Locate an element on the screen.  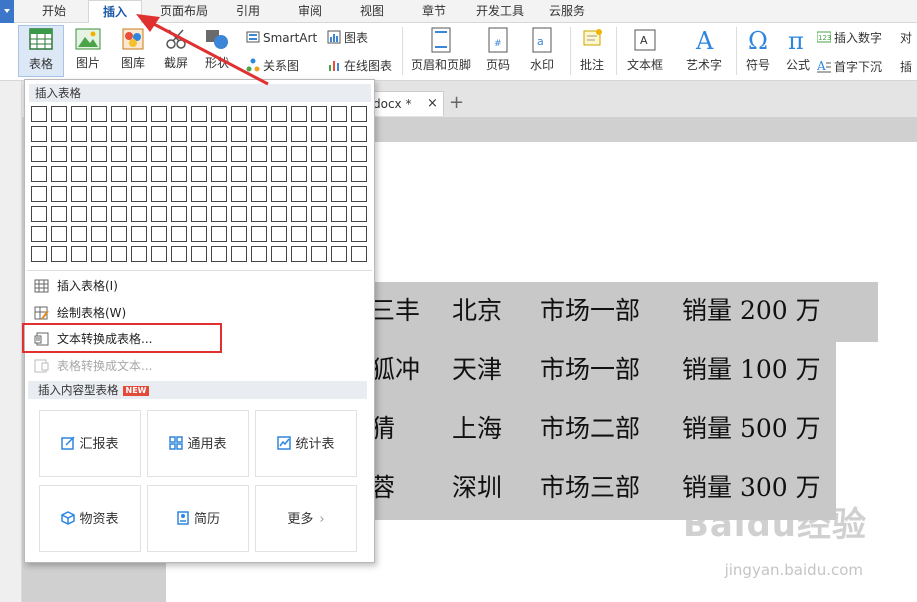
watermark-button: a 水印 is located at coordinates (542, 50).